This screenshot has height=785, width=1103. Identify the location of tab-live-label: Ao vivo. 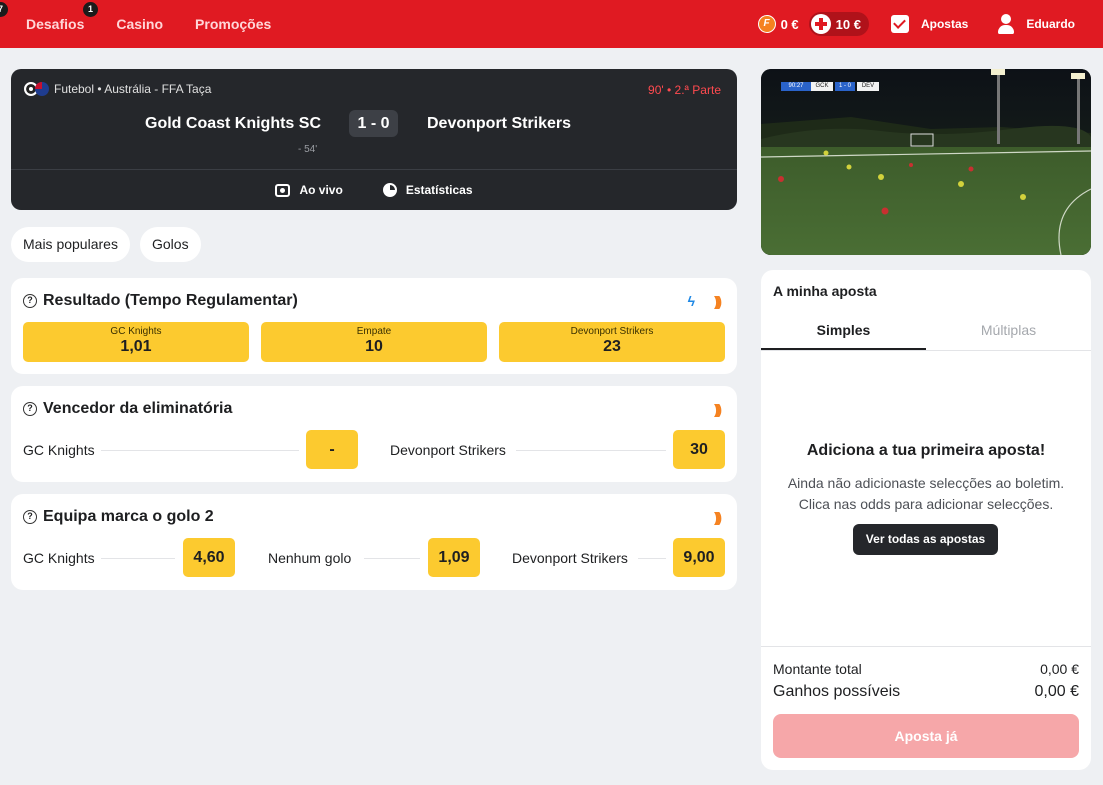
(321, 190).